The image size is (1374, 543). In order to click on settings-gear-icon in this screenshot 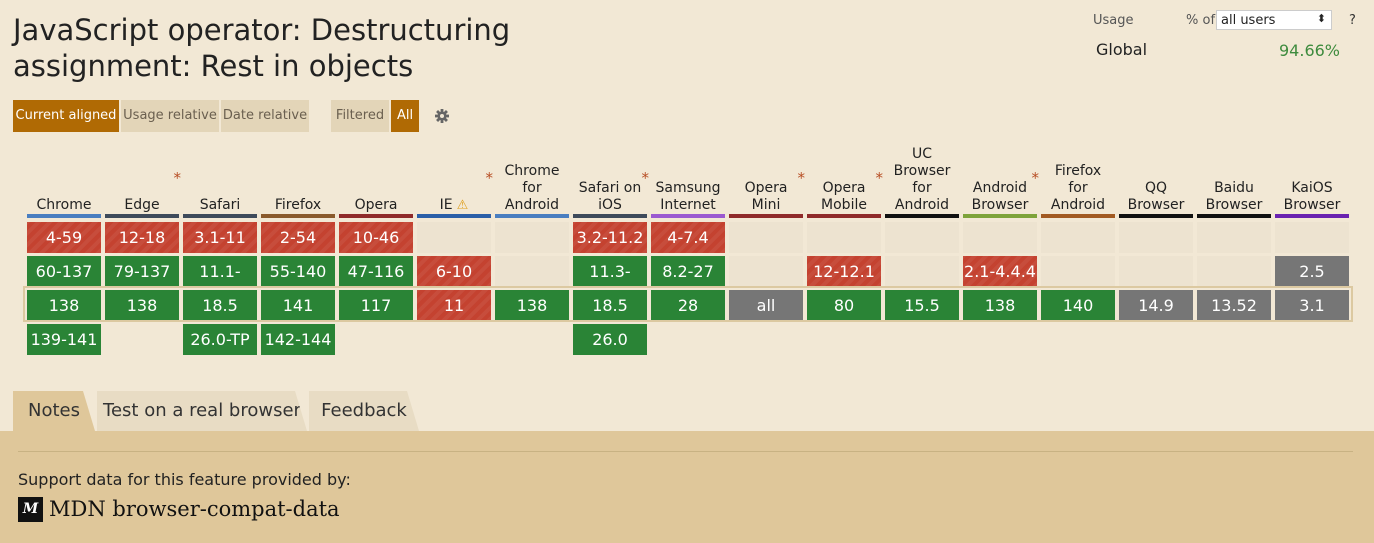, I will do `click(442, 116)`.